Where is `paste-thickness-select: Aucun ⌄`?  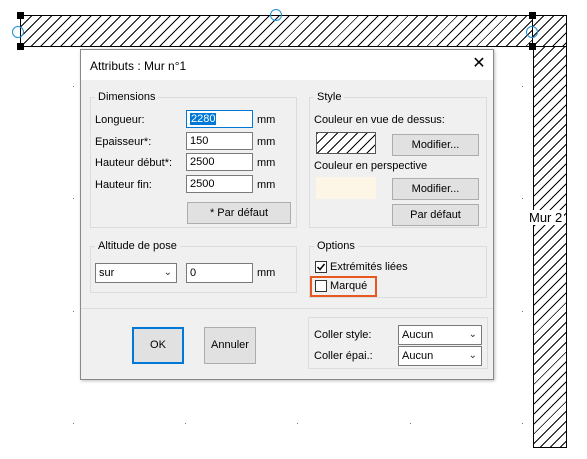
paste-thickness-select: Aucun ⌄ is located at coordinates (440, 356).